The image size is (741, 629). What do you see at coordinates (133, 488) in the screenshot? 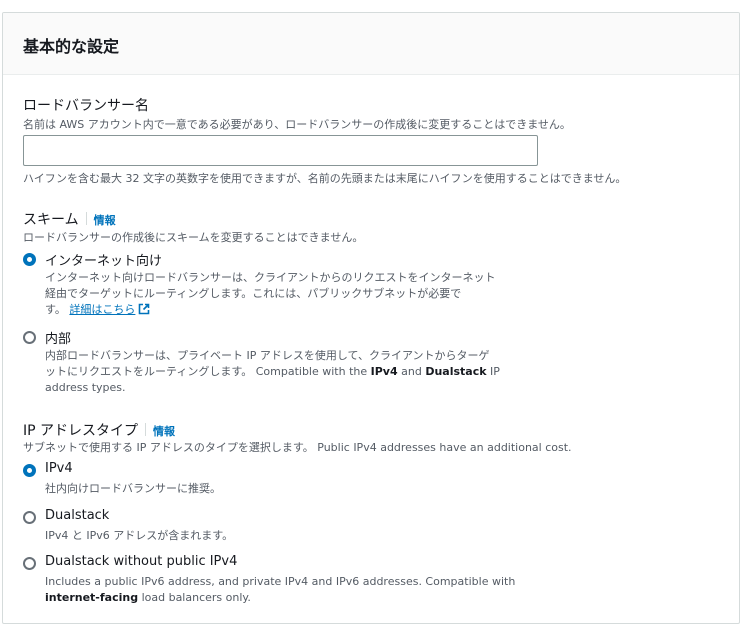
I see `ip-type-ipv4-desc: 社内向けロードバランサーに推奨。` at bounding box center [133, 488].